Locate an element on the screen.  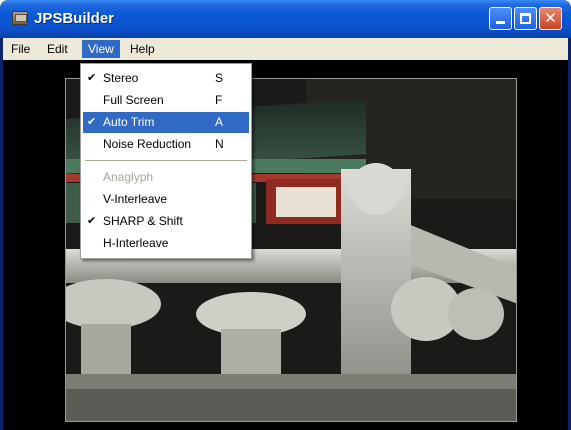
app-icon is located at coordinates (20, 18).